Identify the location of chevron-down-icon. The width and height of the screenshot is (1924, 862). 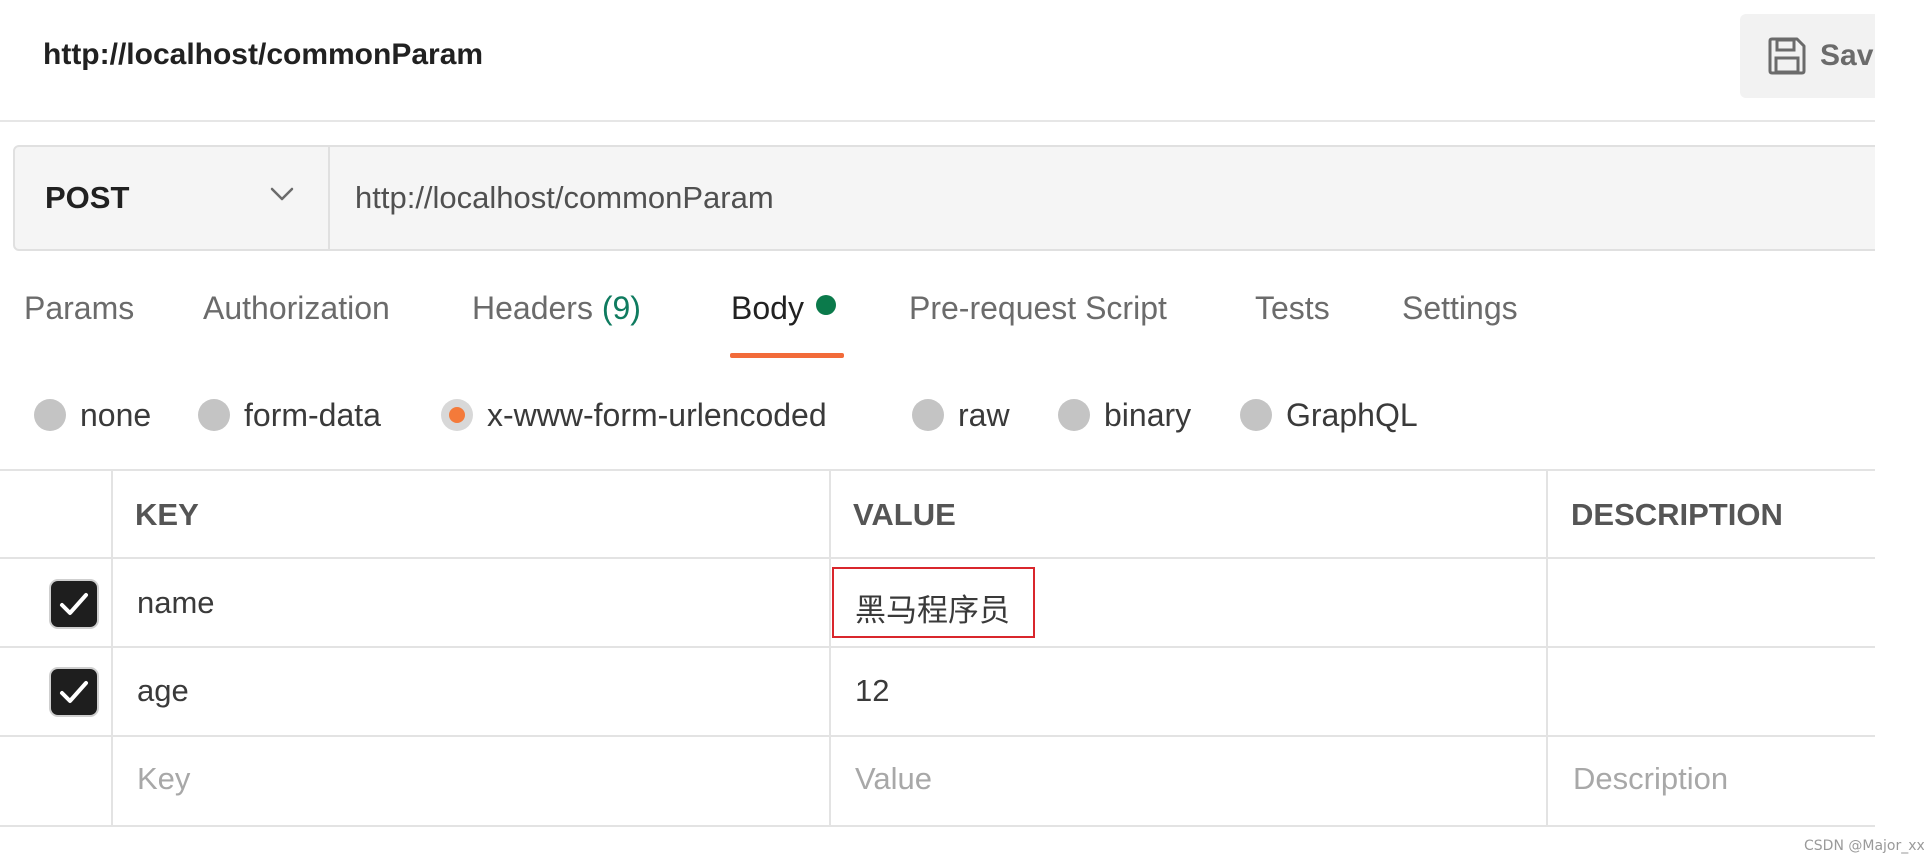
(282, 196).